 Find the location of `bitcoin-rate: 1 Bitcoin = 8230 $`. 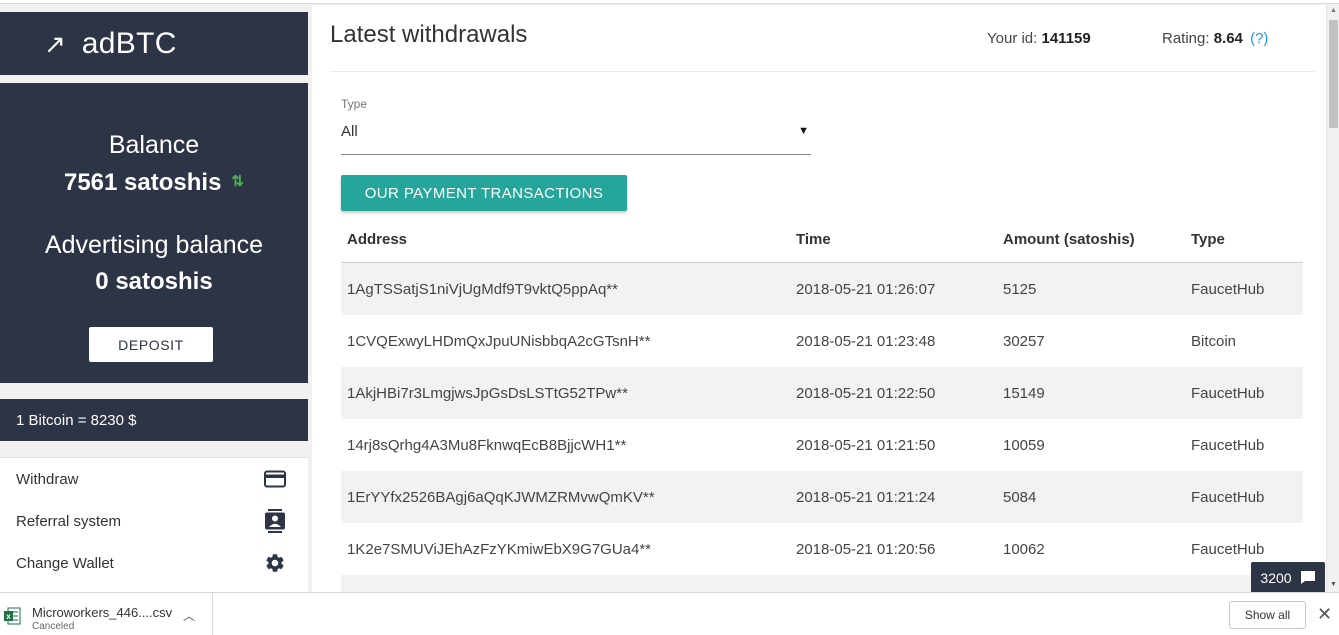

bitcoin-rate: 1 Bitcoin = 8230 $ is located at coordinates (154, 420).